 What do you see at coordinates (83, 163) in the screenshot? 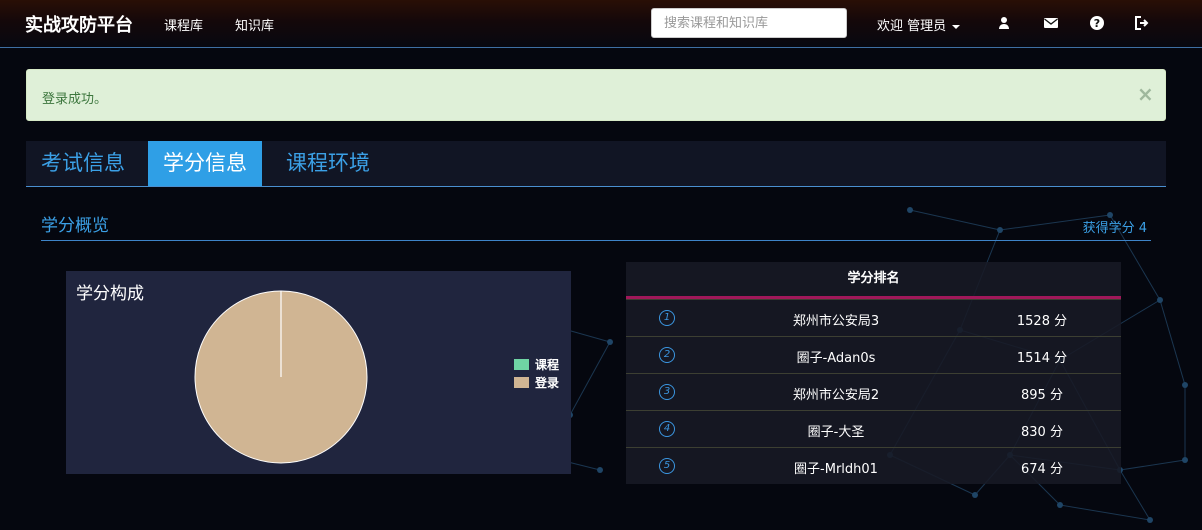
I see `tab-exam-info: 考试信息` at bounding box center [83, 163].